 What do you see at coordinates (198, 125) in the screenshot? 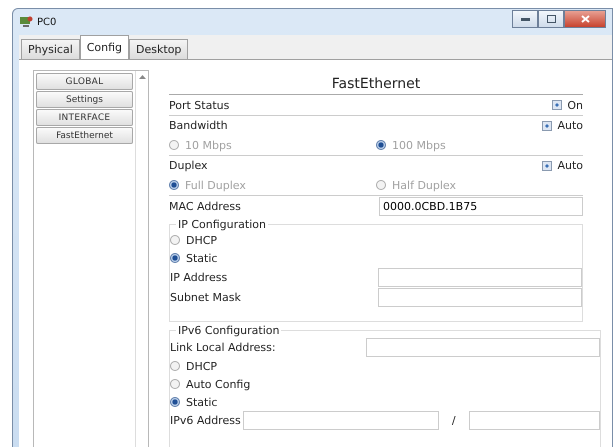
I see `field-label: Bandwidth` at bounding box center [198, 125].